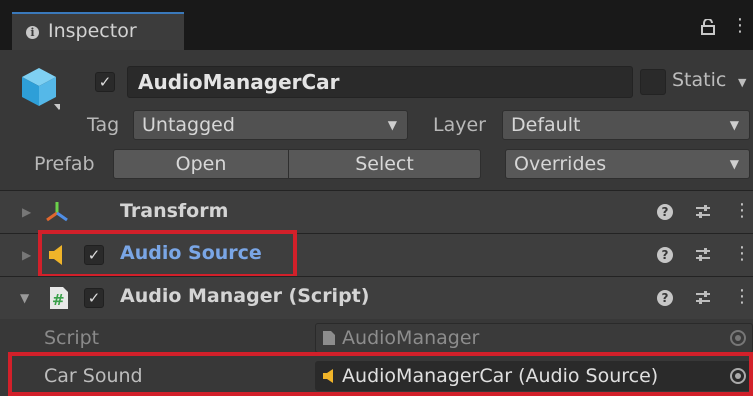 Image resolution: width=753 pixels, height=396 pixels. Describe the element at coordinates (64, 164) in the screenshot. I see `prefab-label: Prefab` at that location.